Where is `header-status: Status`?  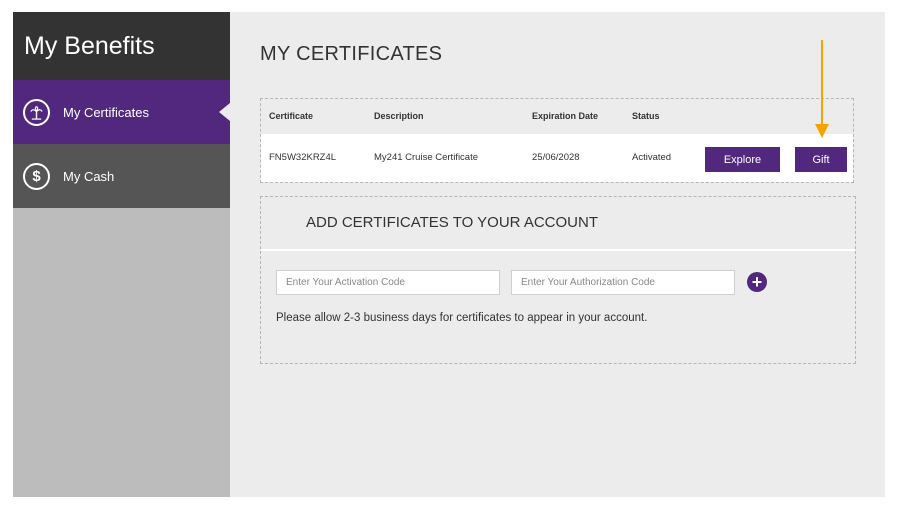
header-status: Status is located at coordinates (646, 116).